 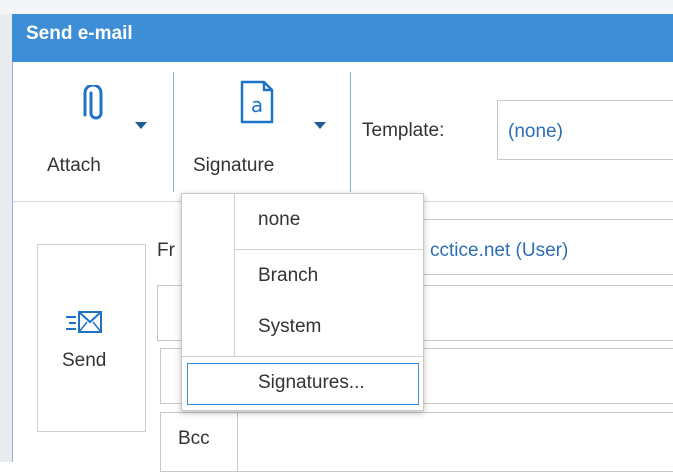 What do you see at coordinates (93, 102) in the screenshot?
I see `paperclip-icon` at bounding box center [93, 102].